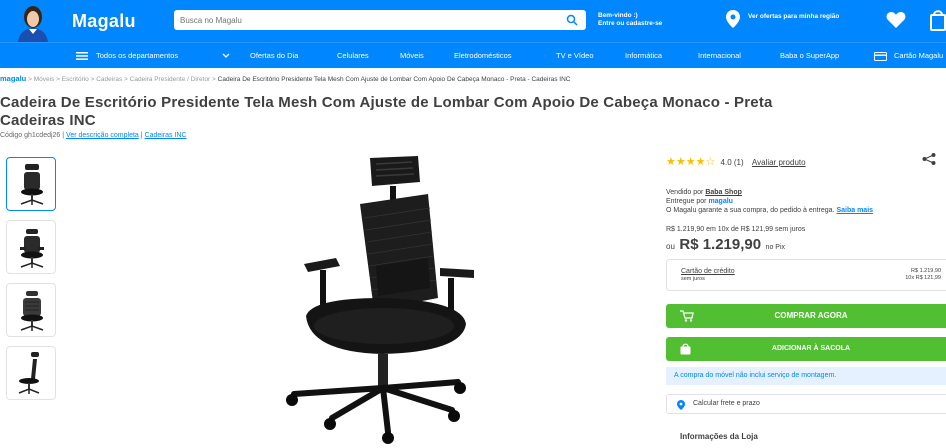  I want to click on rating-row: ★★★★☆ 4.0 (1) Avaliar produto, so click(736, 161).